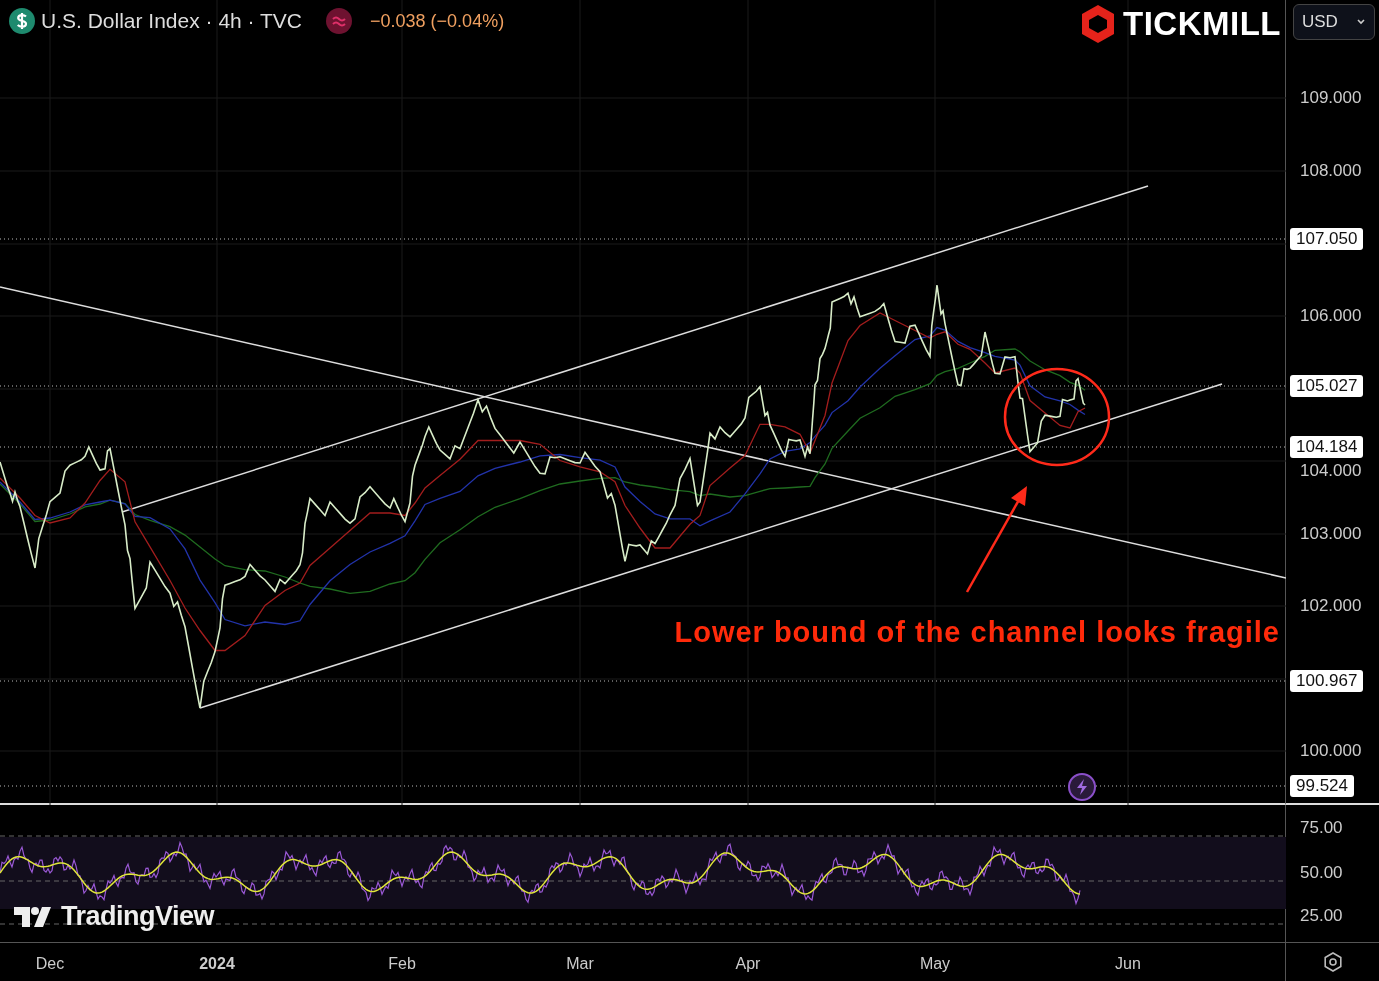 The image size is (1379, 981). Describe the element at coordinates (1327, 239) in the screenshot. I see `price-tag: 107.050` at that location.